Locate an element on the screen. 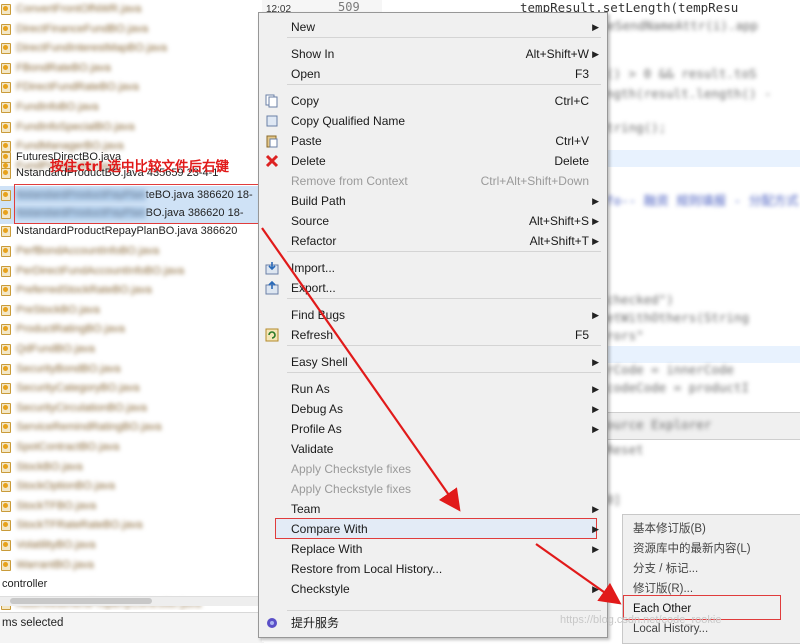 The width and height of the screenshot is (800, 644). menu-item-shortcut: Alt+Shift+W is located at coordinates (557, 54).